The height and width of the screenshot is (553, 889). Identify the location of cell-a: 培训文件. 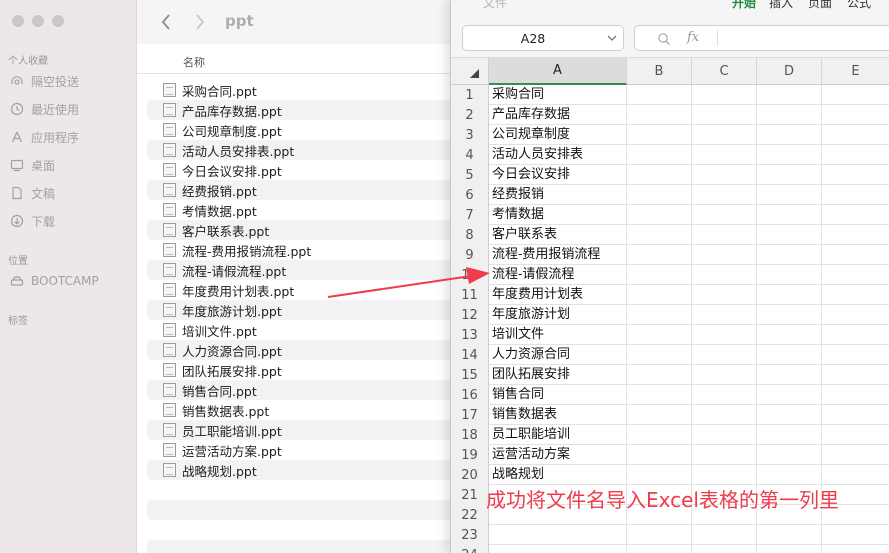
(558, 335).